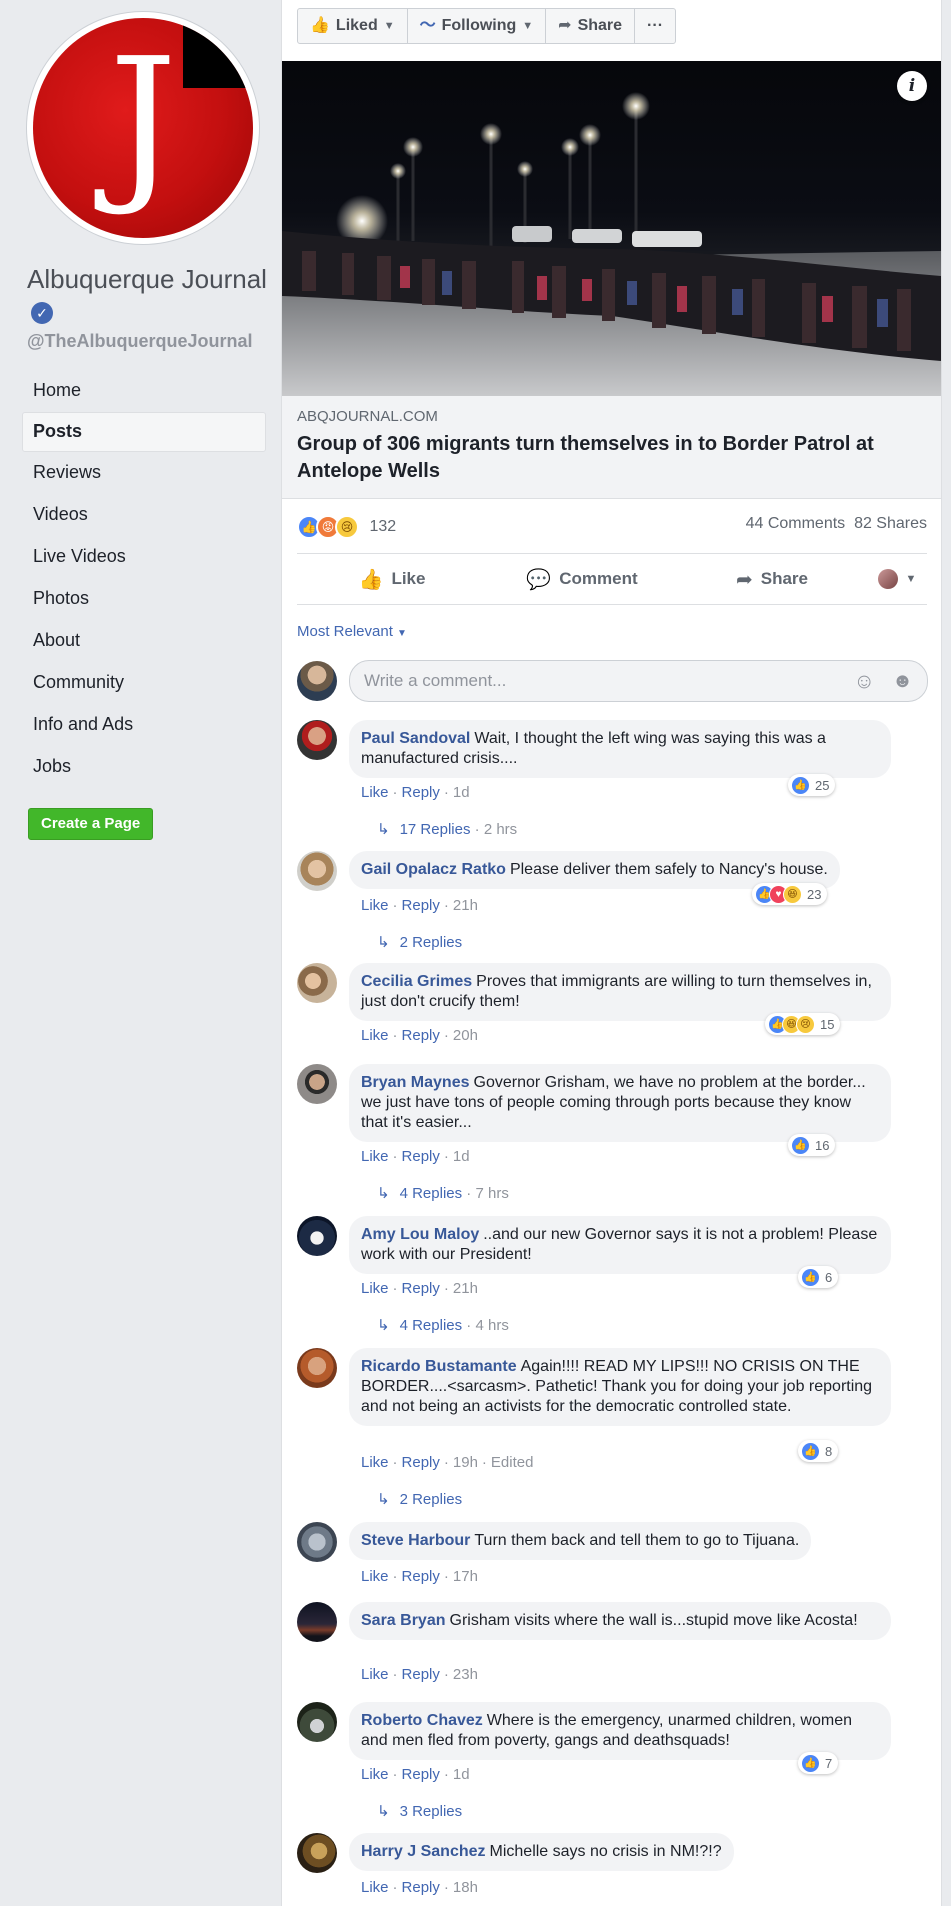  I want to click on following-button: 〜 Following ▼, so click(477, 26).